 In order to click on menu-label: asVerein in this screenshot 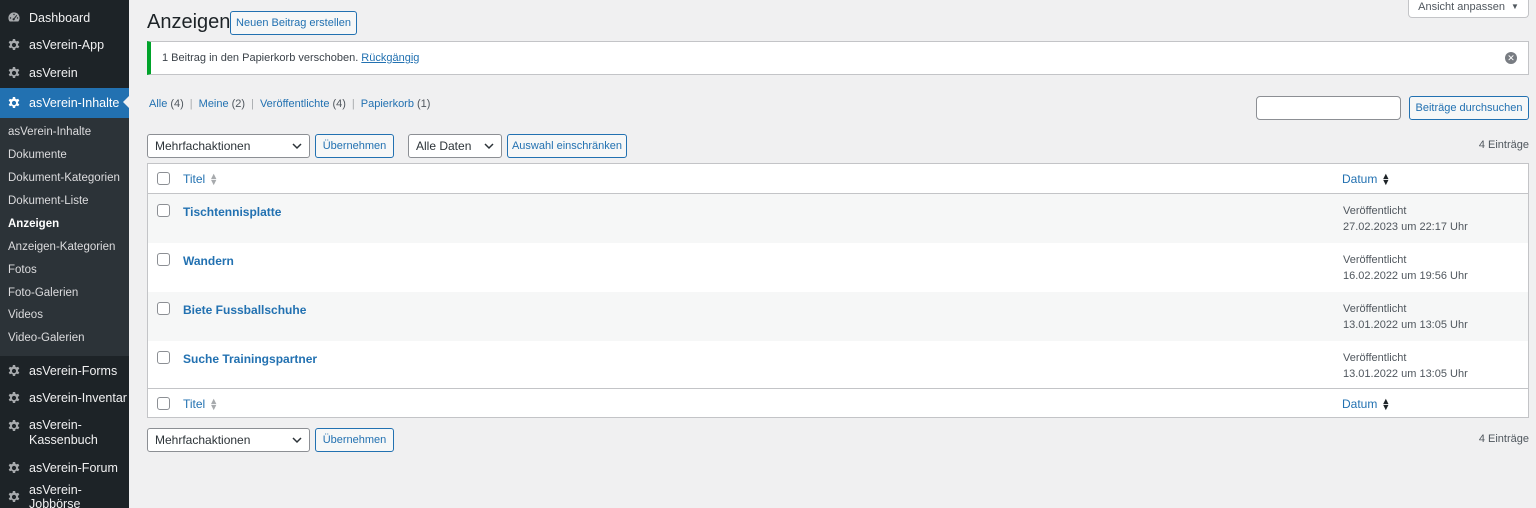, I will do `click(53, 73)`.